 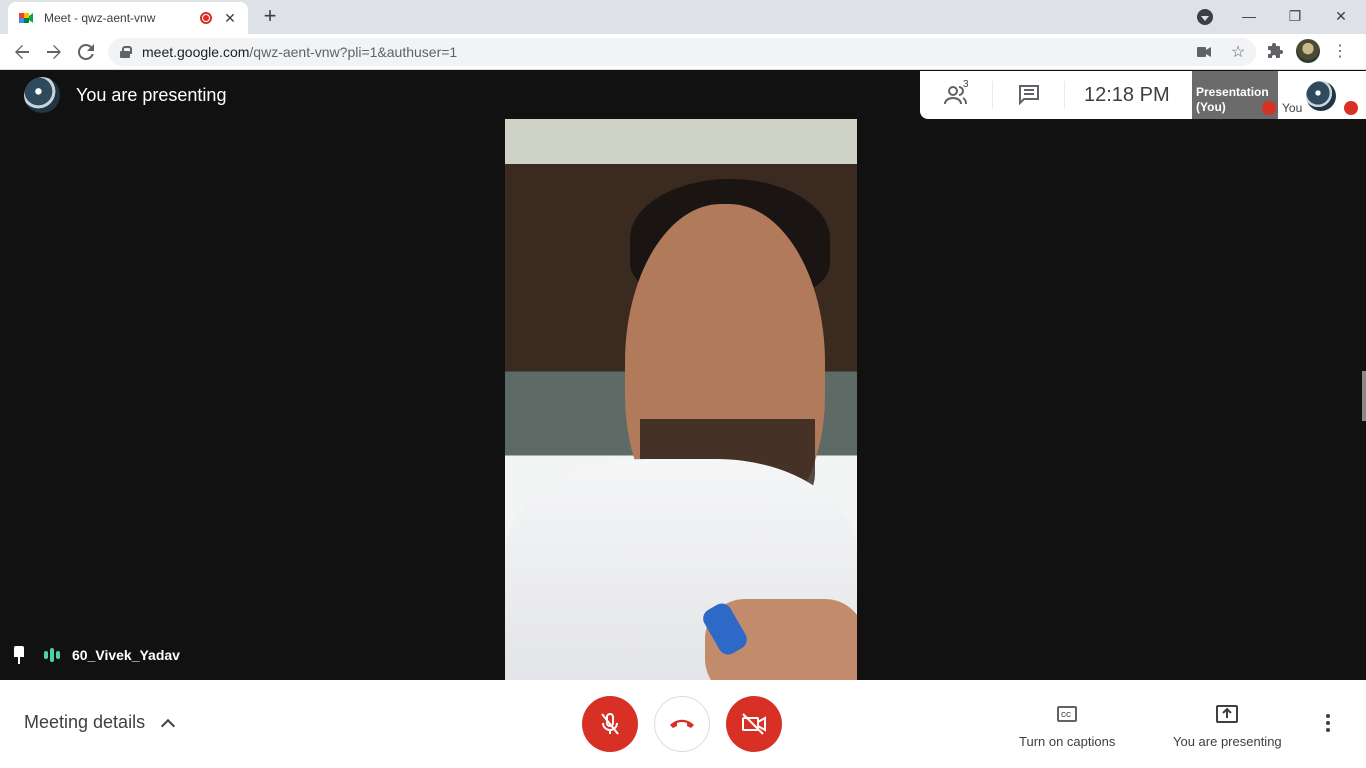 I want to click on meeting-details-label: Meeting details, so click(x=85, y=722).